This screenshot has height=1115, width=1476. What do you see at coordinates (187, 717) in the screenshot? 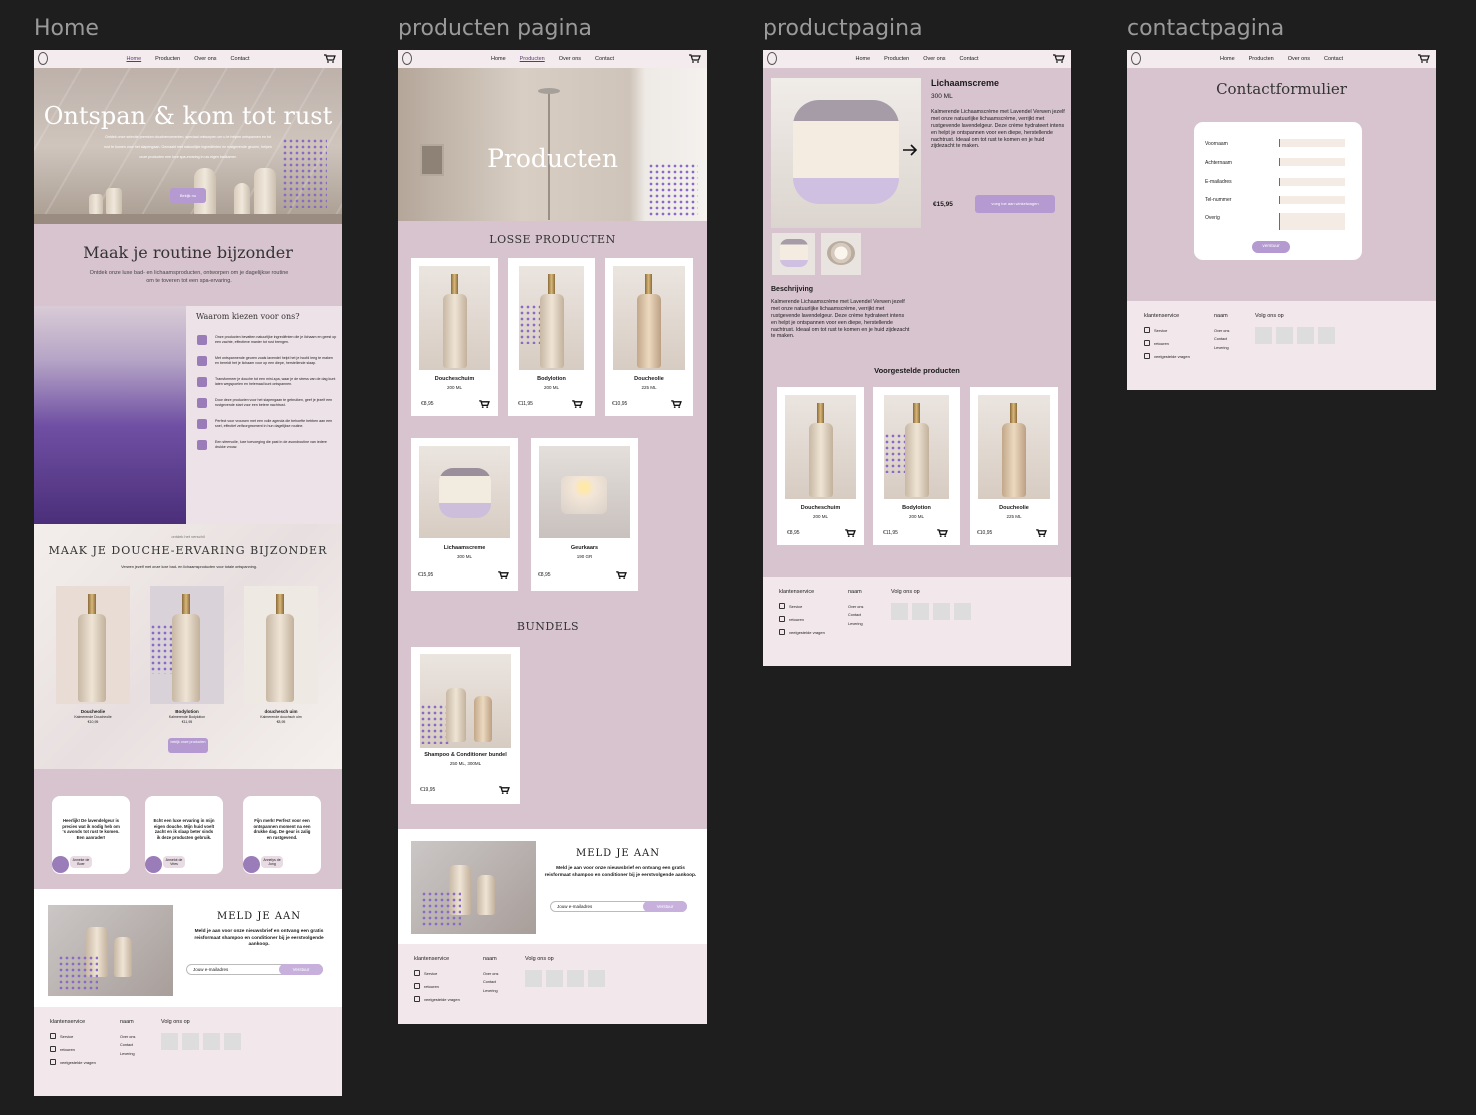
I see `showcase-product: Bodylotion Kalmerende Bodylotion €11,95` at bounding box center [187, 717].